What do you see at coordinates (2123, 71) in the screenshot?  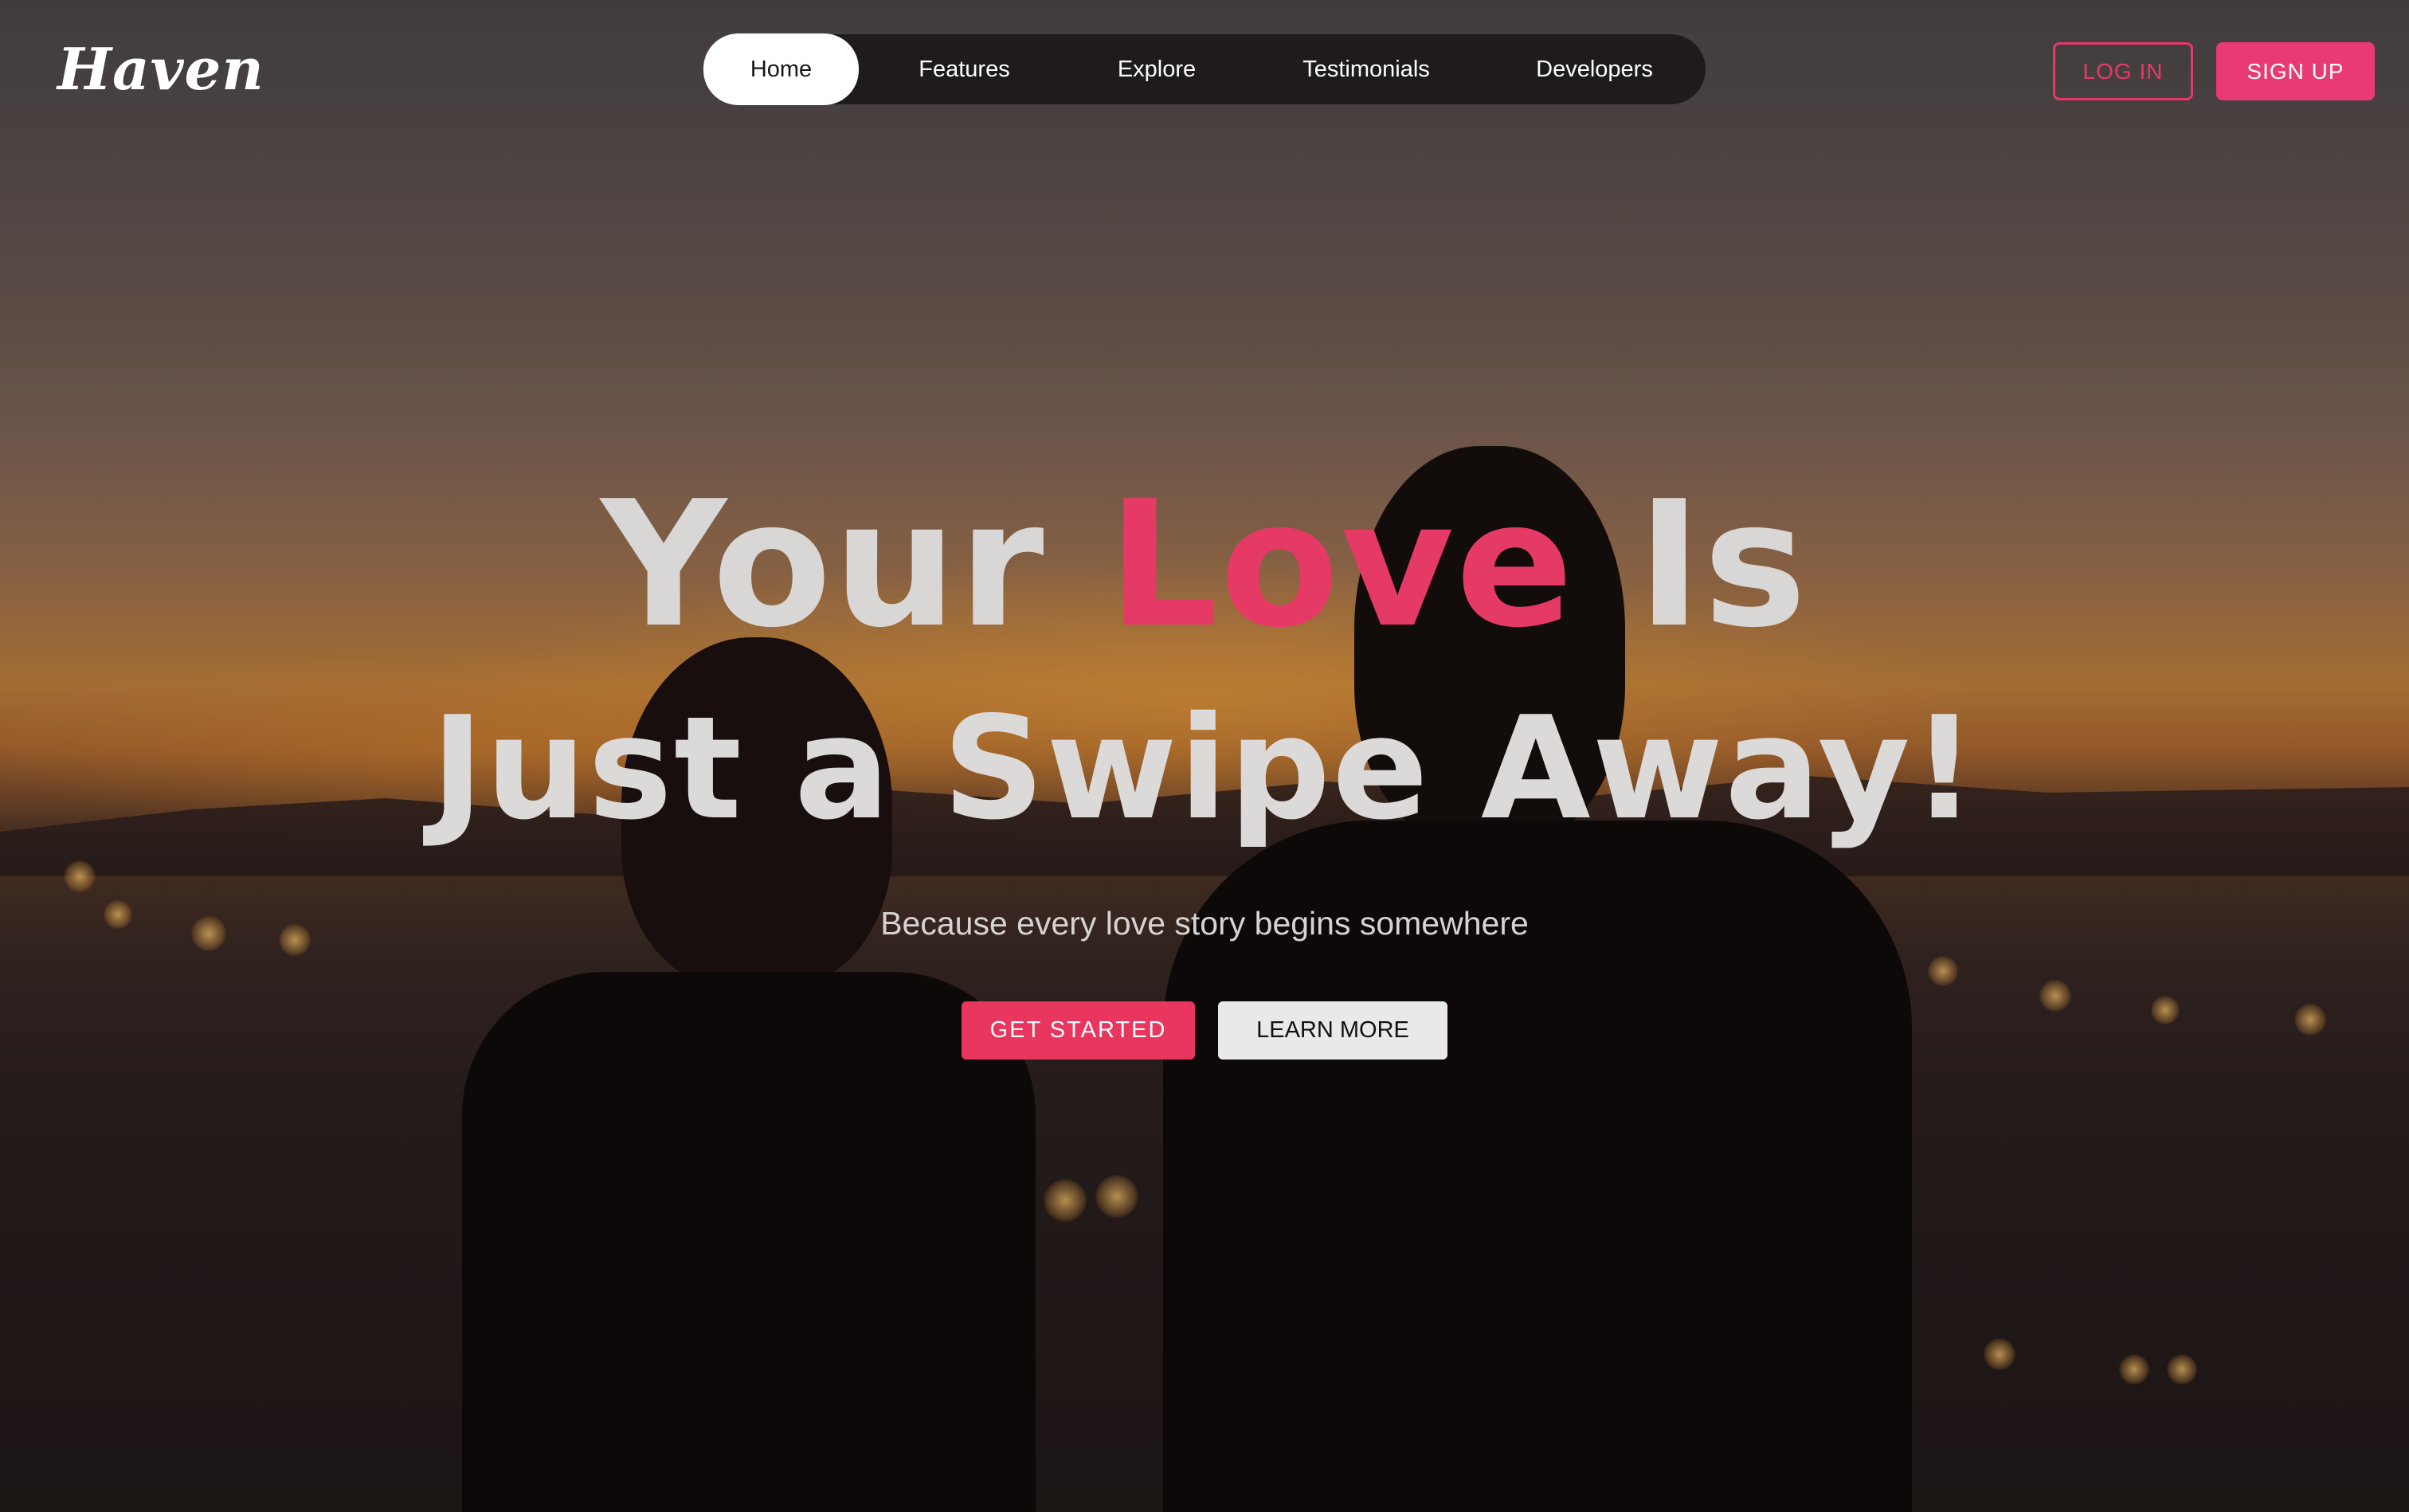 I see `login-button: LOG IN` at bounding box center [2123, 71].